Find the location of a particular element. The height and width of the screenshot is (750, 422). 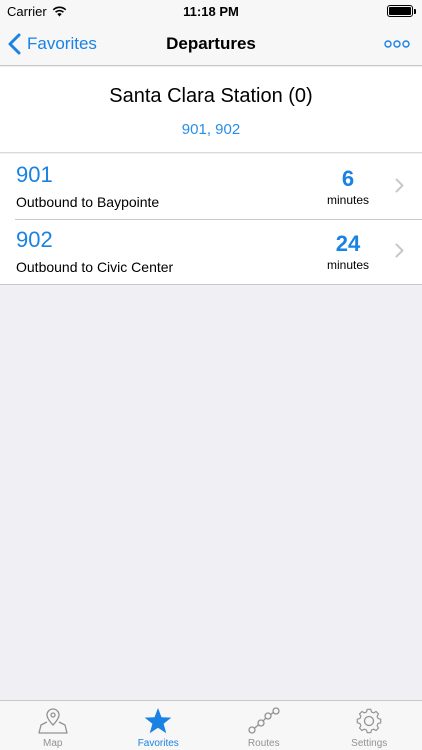

more-button is located at coordinates (397, 44).